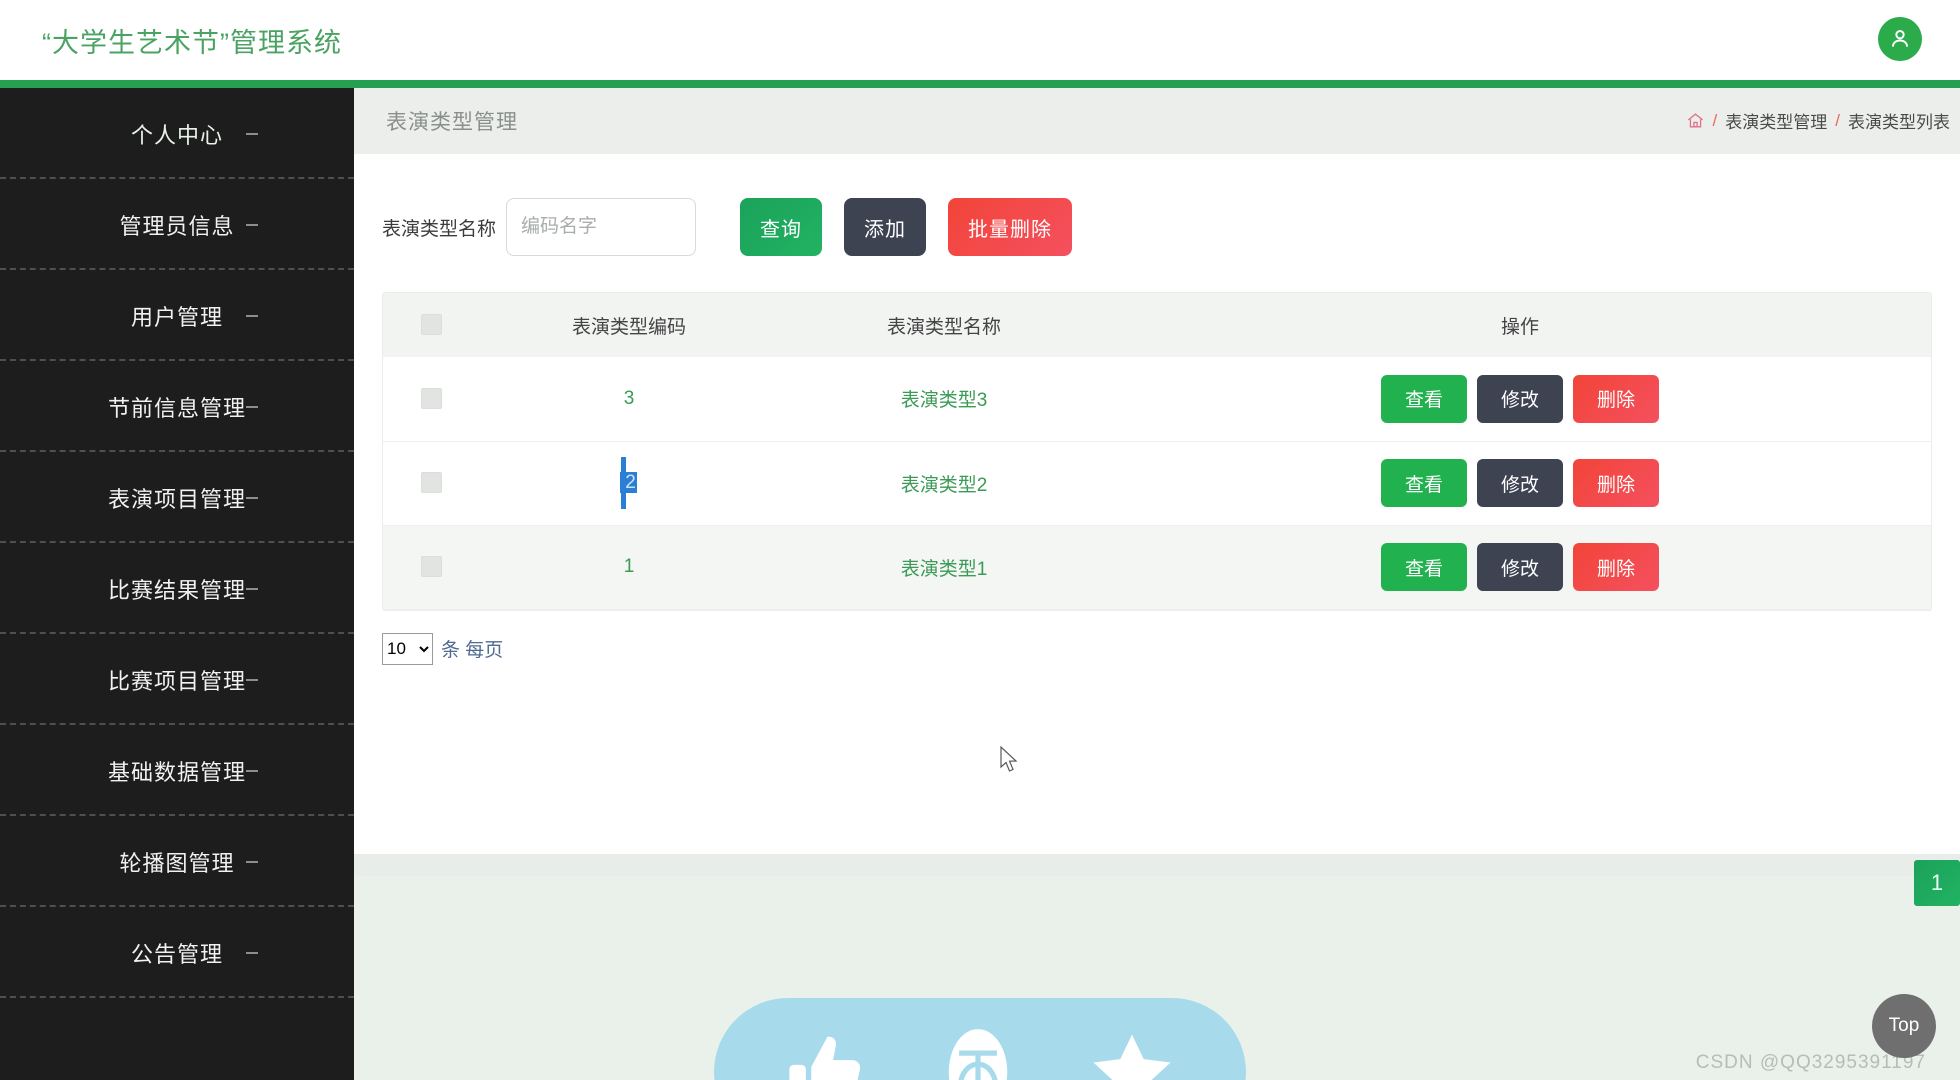 The height and width of the screenshot is (1080, 1960). I want to click on column-header-code: 表演类型编码, so click(629, 325).